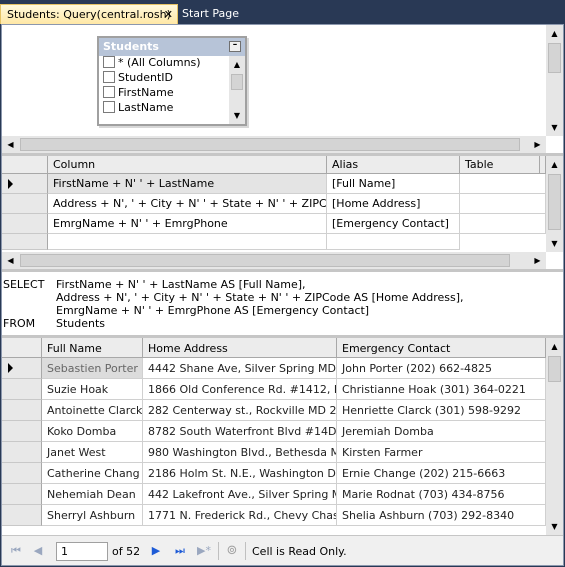 The height and width of the screenshot is (567, 565). Describe the element at coordinates (441, 473) in the screenshot. I see `result-cell: Ernie Change (202) 215-6663` at that location.